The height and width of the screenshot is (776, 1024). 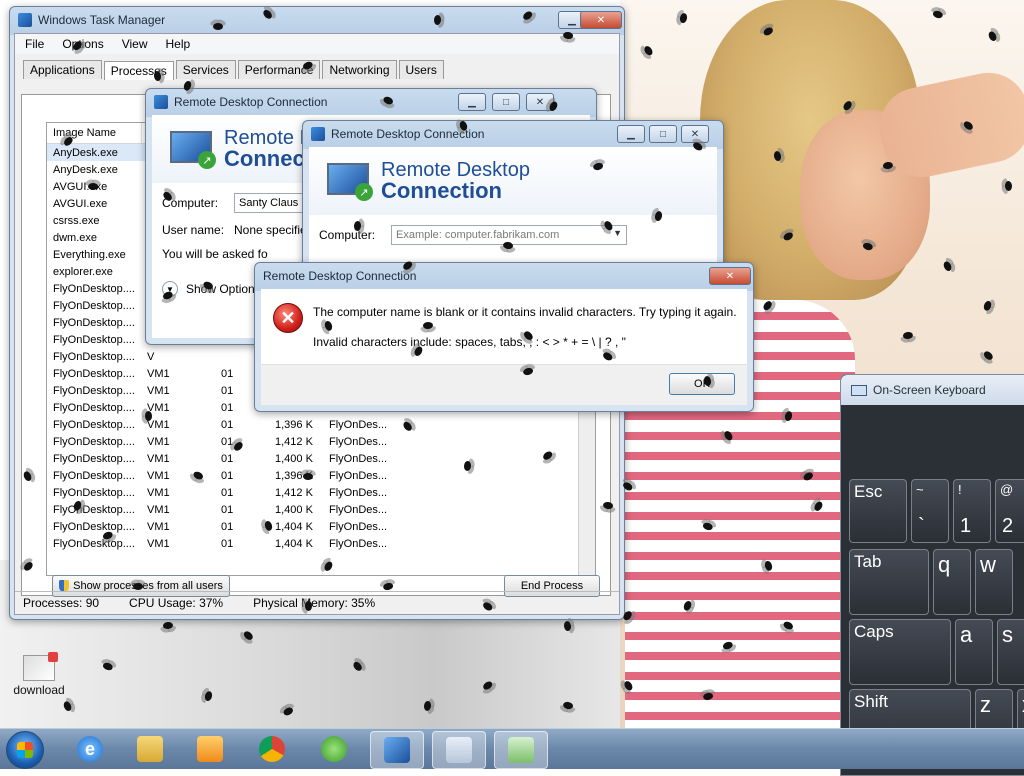 What do you see at coordinates (294, 526) in the screenshot?
I see `cell-mem: 1,404 K` at bounding box center [294, 526].